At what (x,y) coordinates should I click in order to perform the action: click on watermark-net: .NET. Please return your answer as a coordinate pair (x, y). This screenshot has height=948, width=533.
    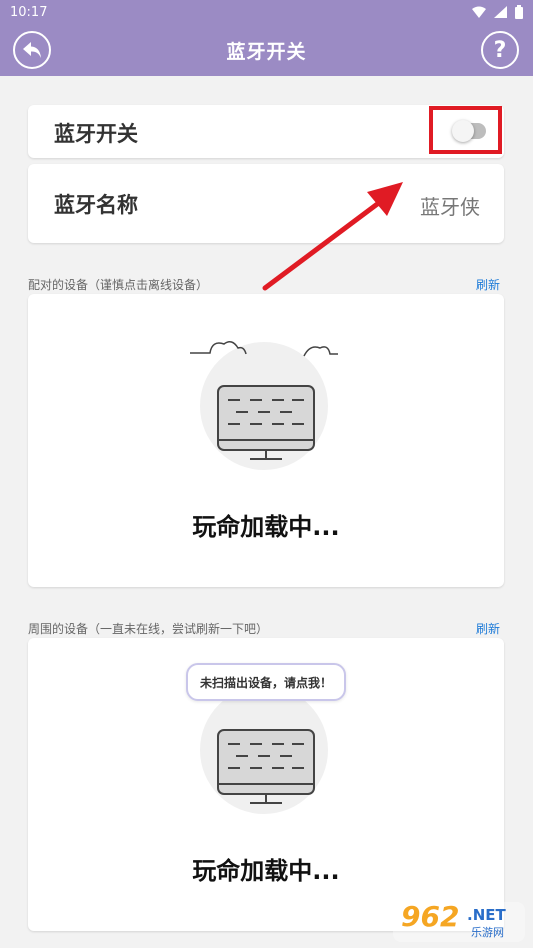
    Looking at the image, I should click on (486, 915).